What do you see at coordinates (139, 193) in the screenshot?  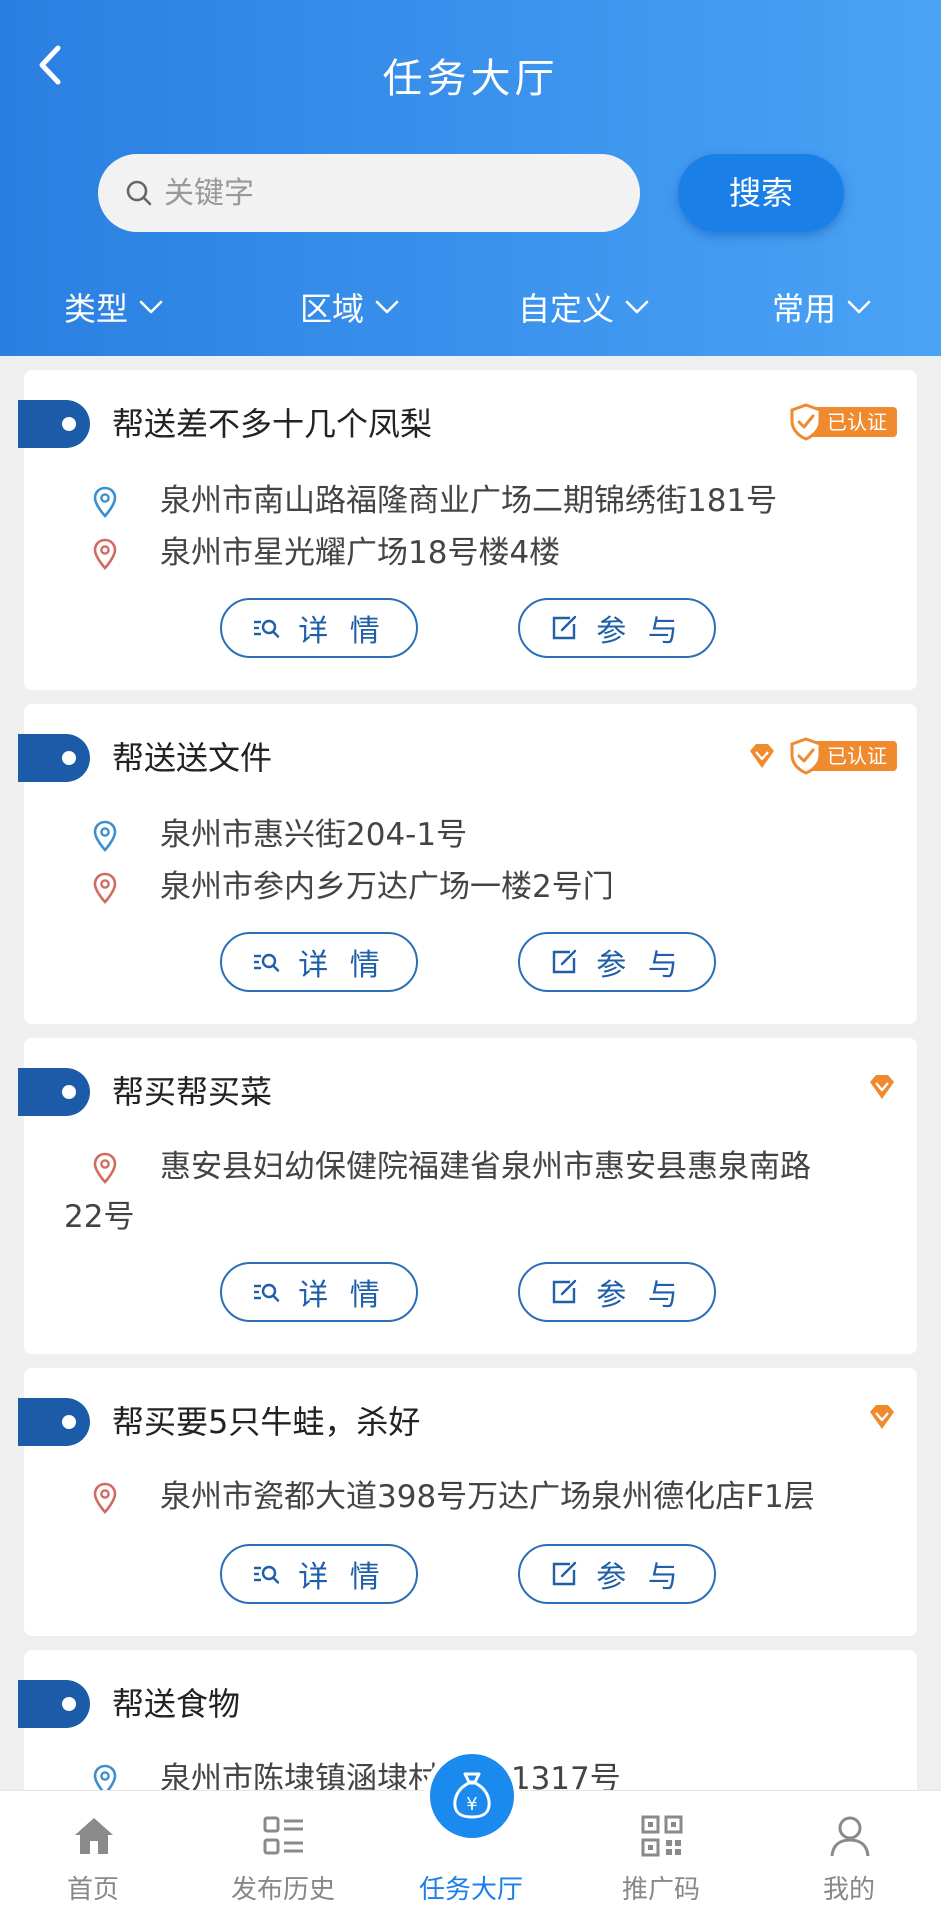 I see `search-icon` at bounding box center [139, 193].